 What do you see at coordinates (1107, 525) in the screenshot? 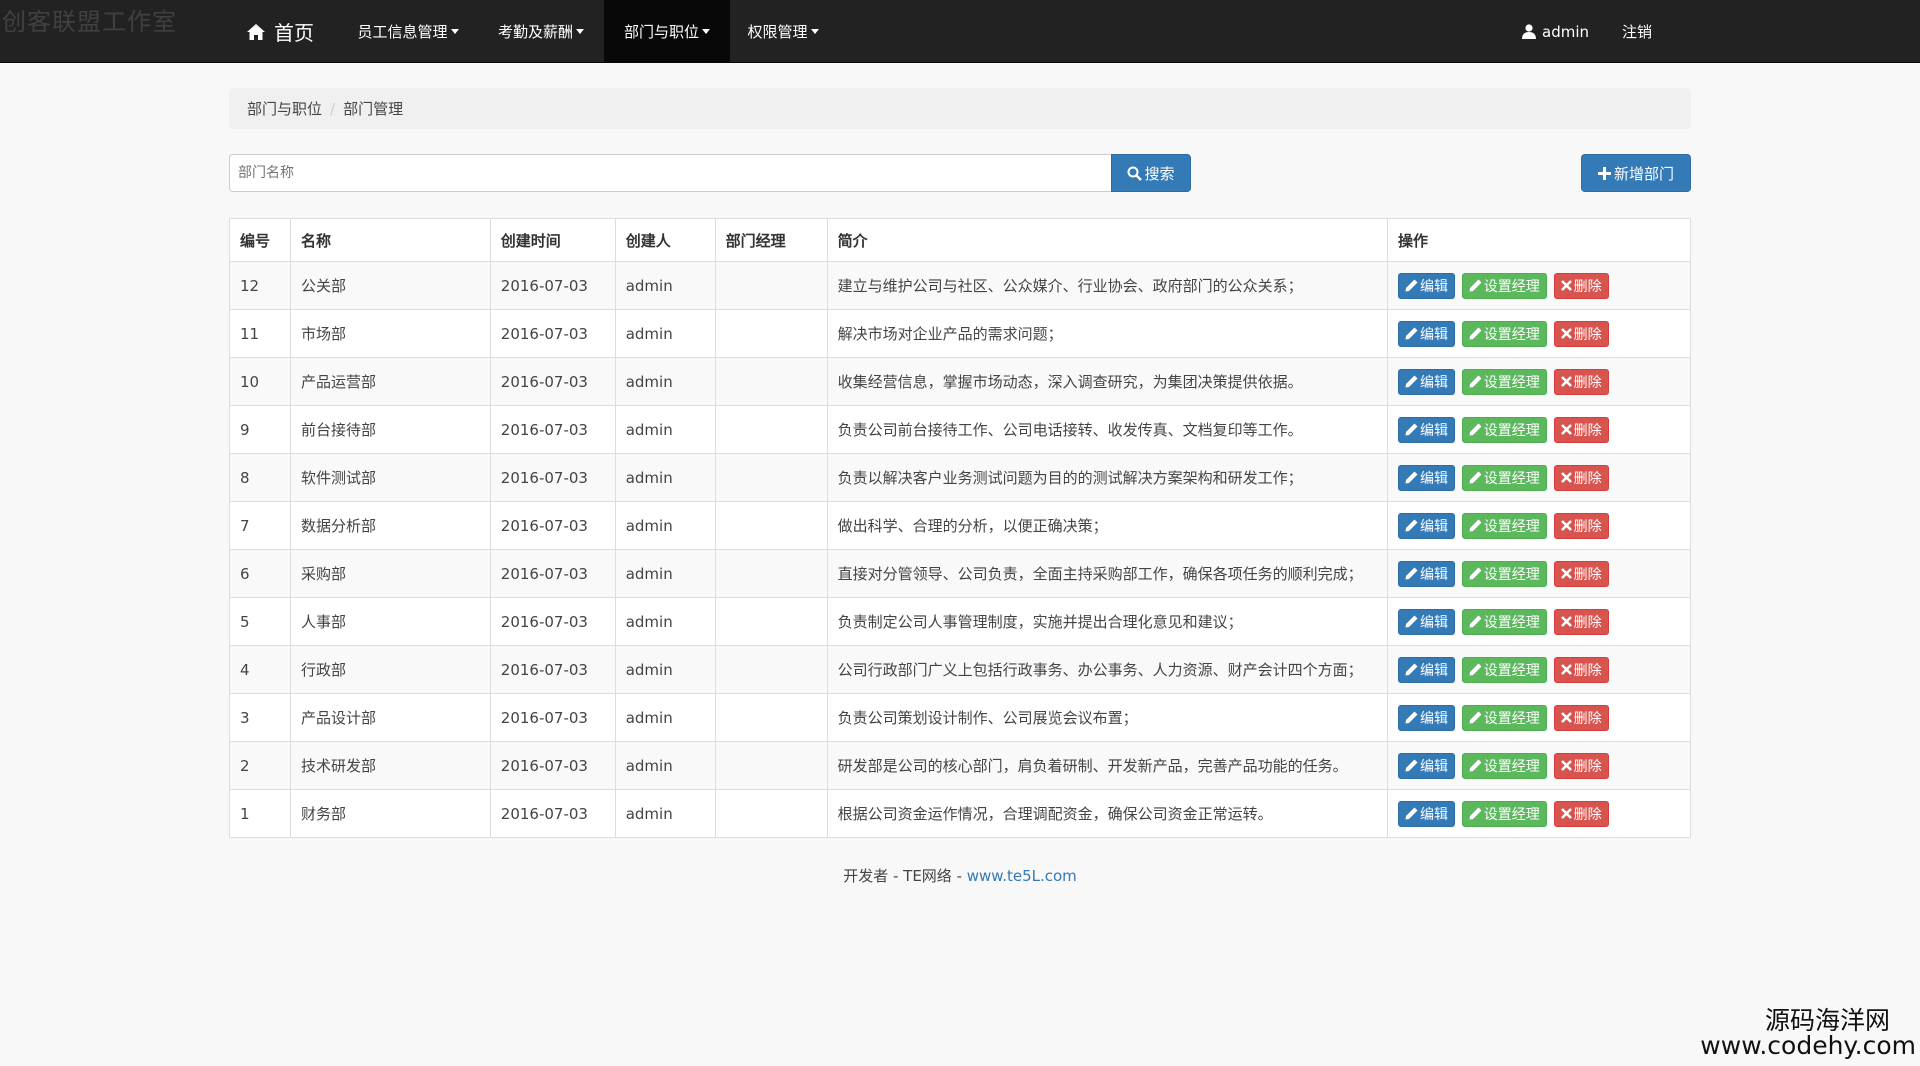
I see `cell-desc: 做出科学、合理的分析，以便正确决策；` at bounding box center [1107, 525].